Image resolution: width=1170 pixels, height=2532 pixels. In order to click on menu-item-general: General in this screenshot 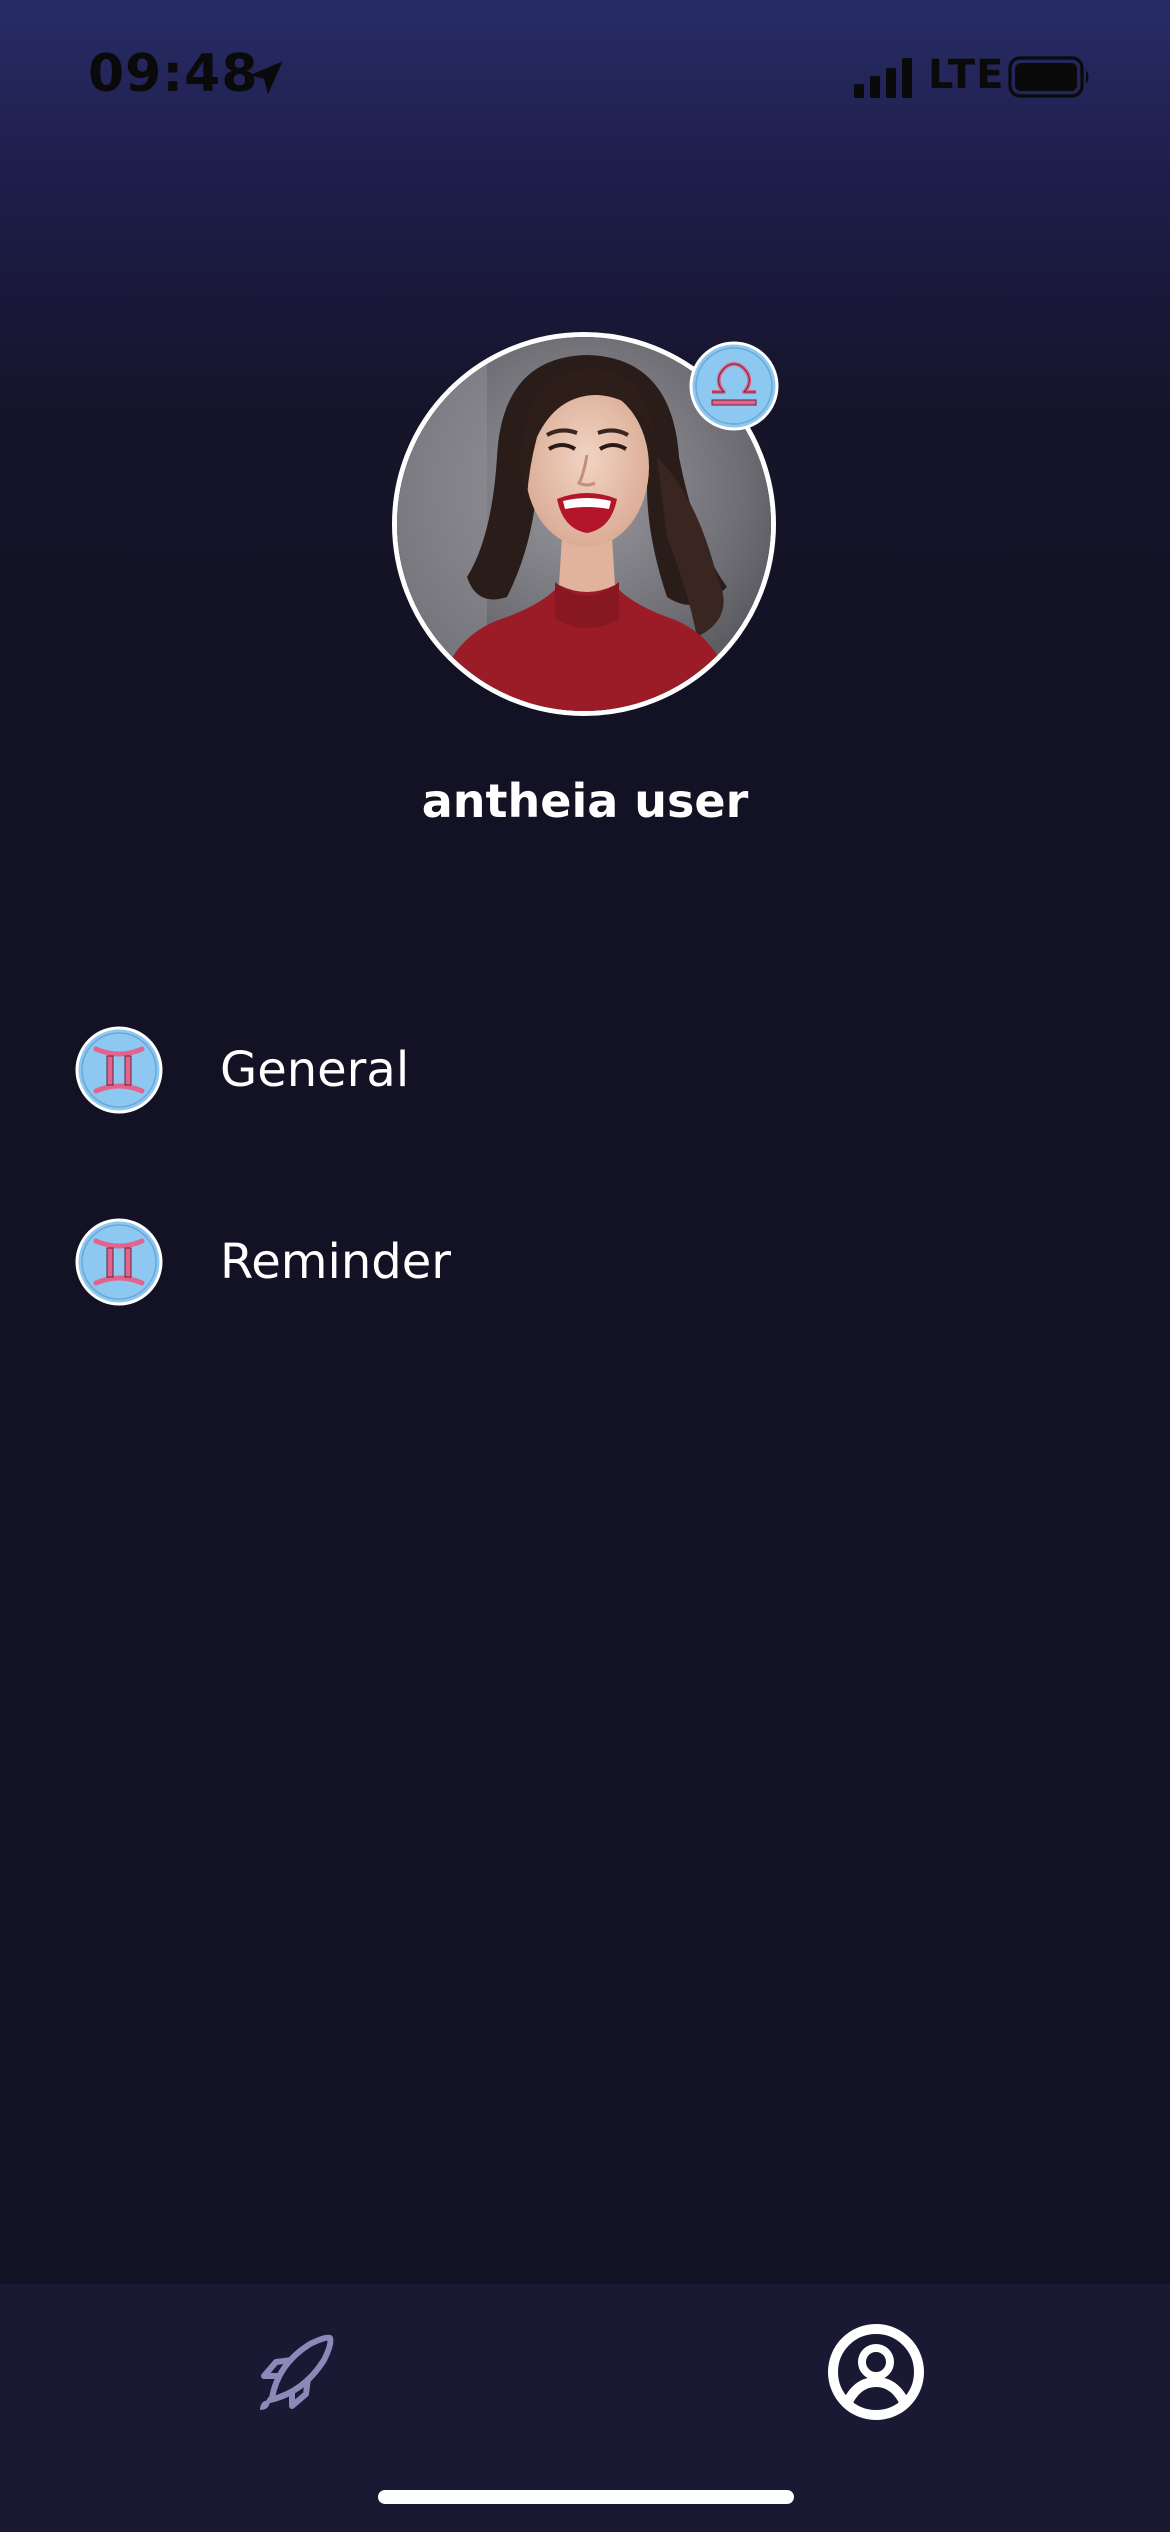, I will do `click(584, 1070)`.